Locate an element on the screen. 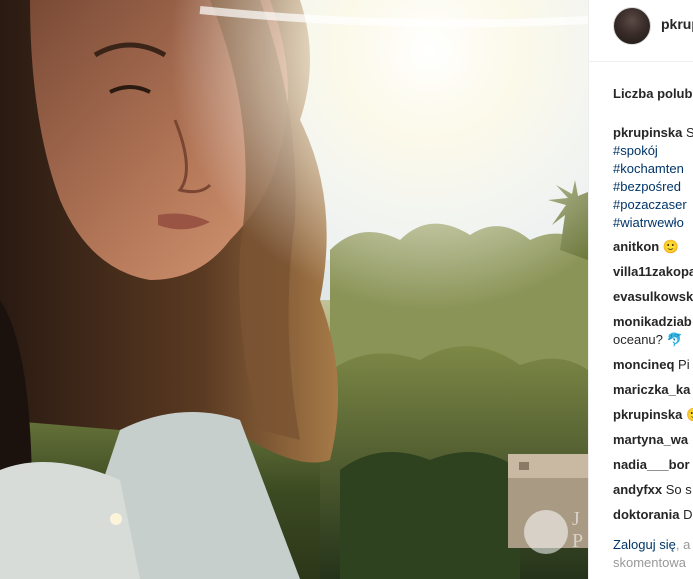 This screenshot has height=579, width=693. comment-username: anitkon is located at coordinates (636, 246).